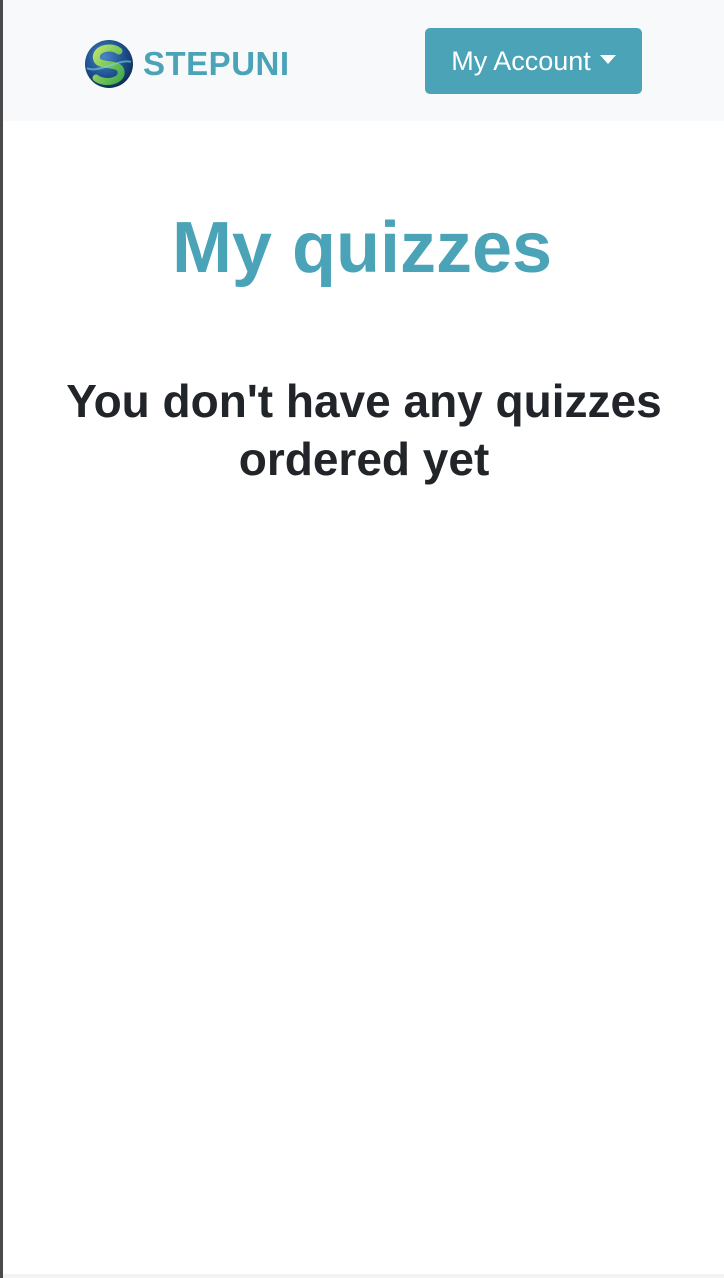 Image resolution: width=724 pixels, height=1278 pixels. I want to click on my-account-dropdown-button: My Account, so click(533, 61).